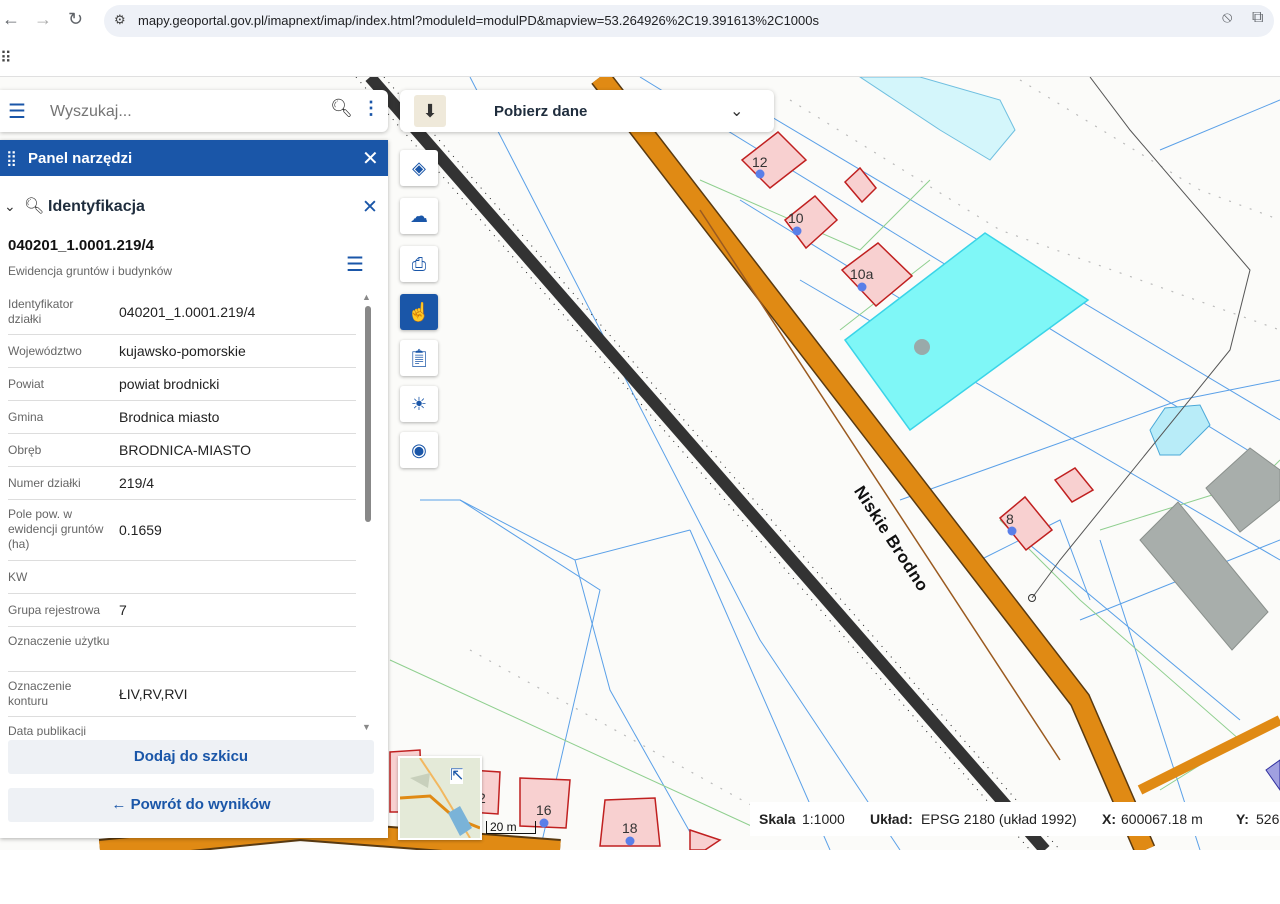  Describe the element at coordinates (180, 112) in the screenshot. I see `search-input` at that location.